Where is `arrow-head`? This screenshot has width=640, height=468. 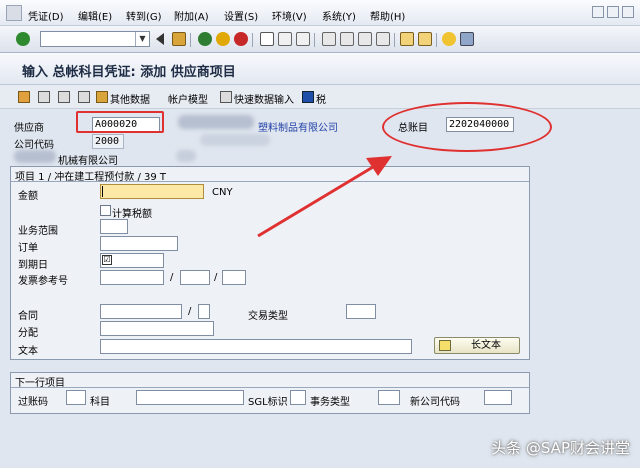 arrow-head is located at coordinates (379, 166).